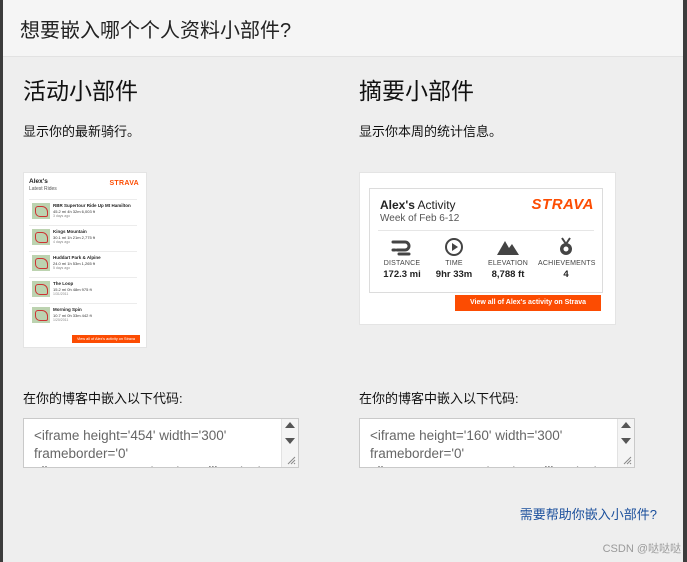 Image resolution: width=687 pixels, height=562 pixels. What do you see at coordinates (62, 268) in the screenshot?
I see `ride-date: 5 days ago` at bounding box center [62, 268].